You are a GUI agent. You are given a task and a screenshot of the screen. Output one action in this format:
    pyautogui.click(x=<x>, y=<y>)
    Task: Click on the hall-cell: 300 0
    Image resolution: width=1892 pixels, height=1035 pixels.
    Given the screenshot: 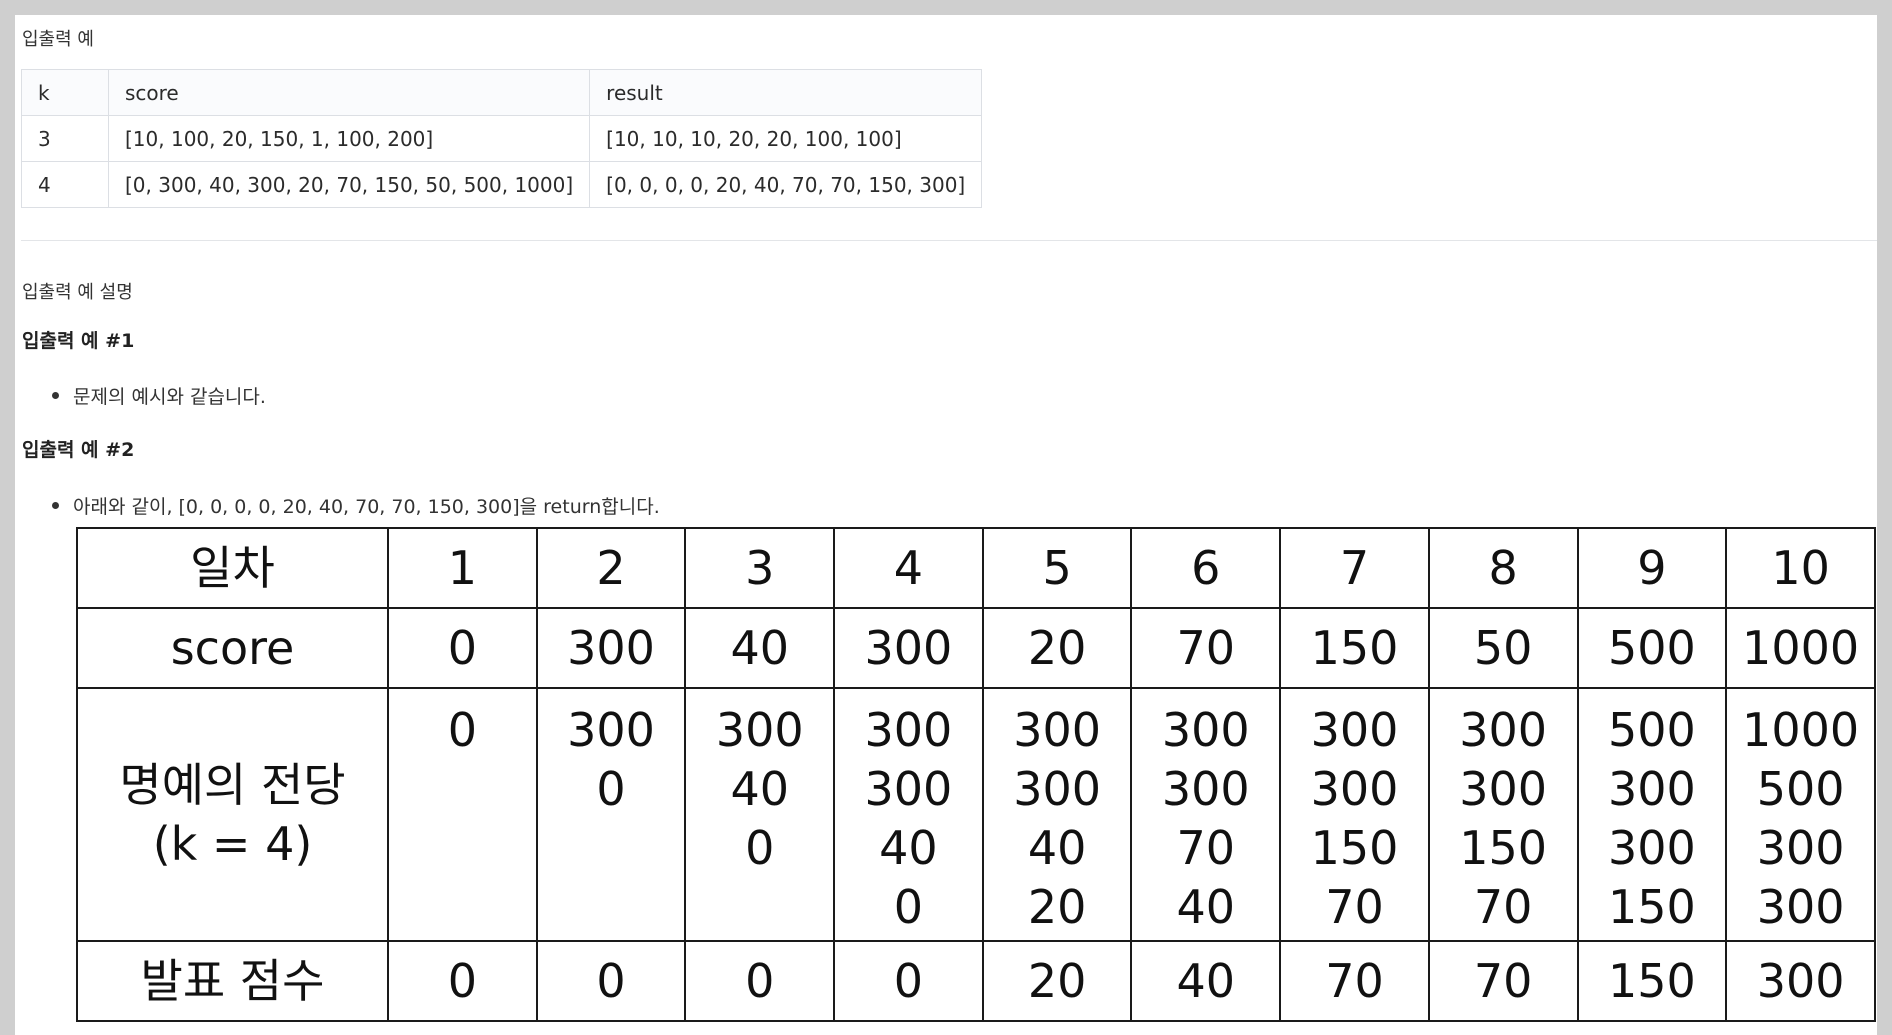 What is the action you would take?
    pyautogui.click(x=611, y=814)
    